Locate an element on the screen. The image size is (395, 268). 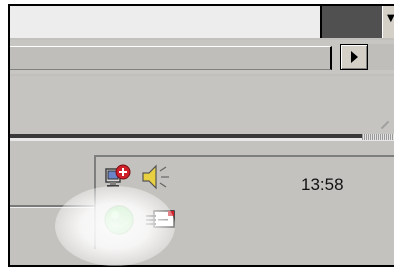
taskbar-separator is located at coordinates (52, 206).